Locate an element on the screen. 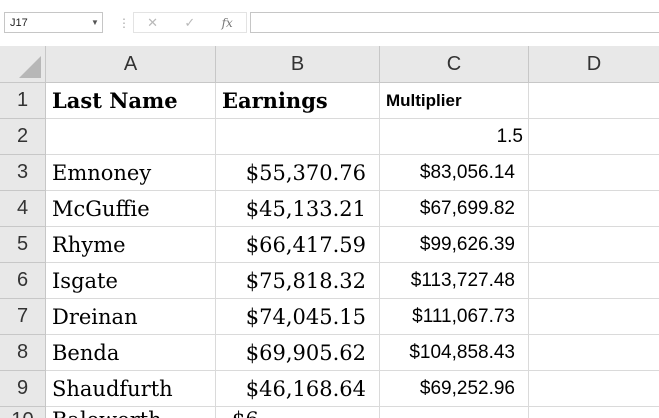 The width and height of the screenshot is (659, 418). cell-d7 is located at coordinates (594, 317).